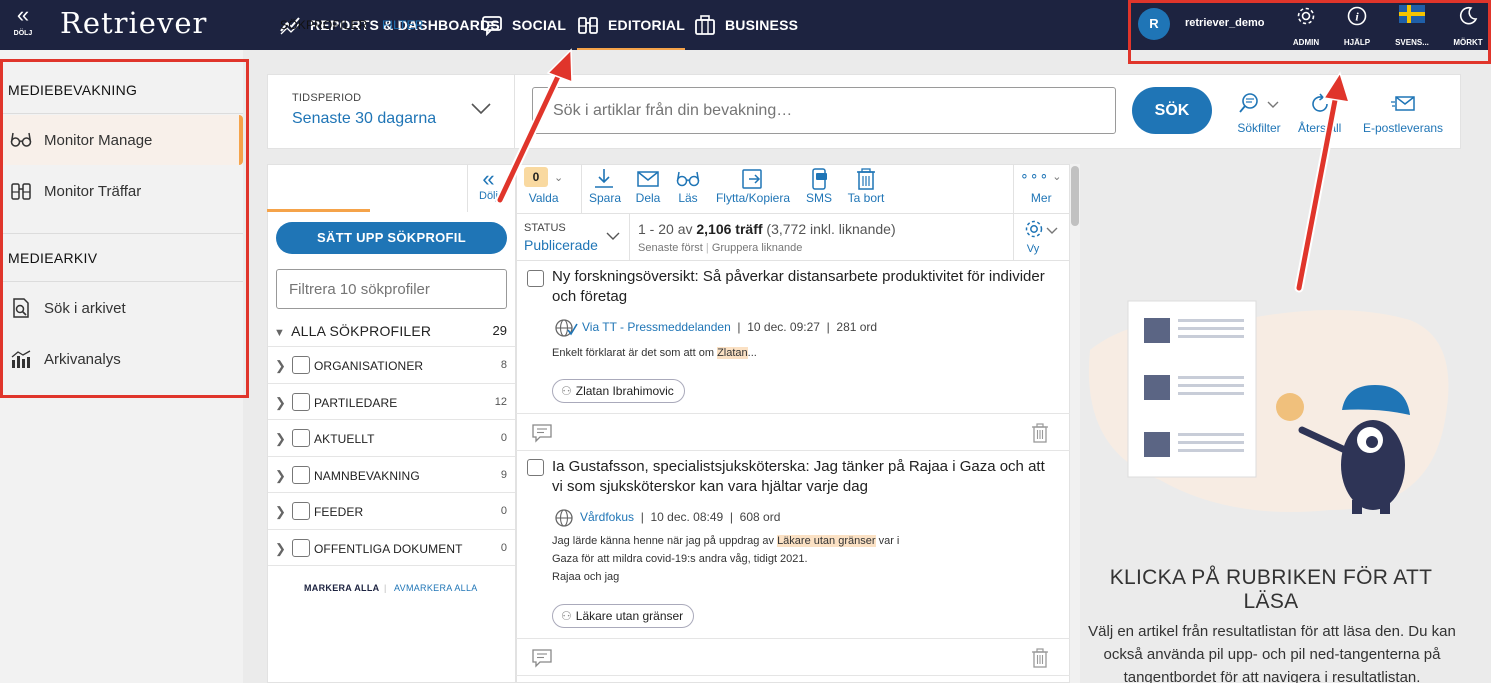  What do you see at coordinates (818, 198) in the screenshot?
I see `sms-label: SMS` at bounding box center [818, 198].